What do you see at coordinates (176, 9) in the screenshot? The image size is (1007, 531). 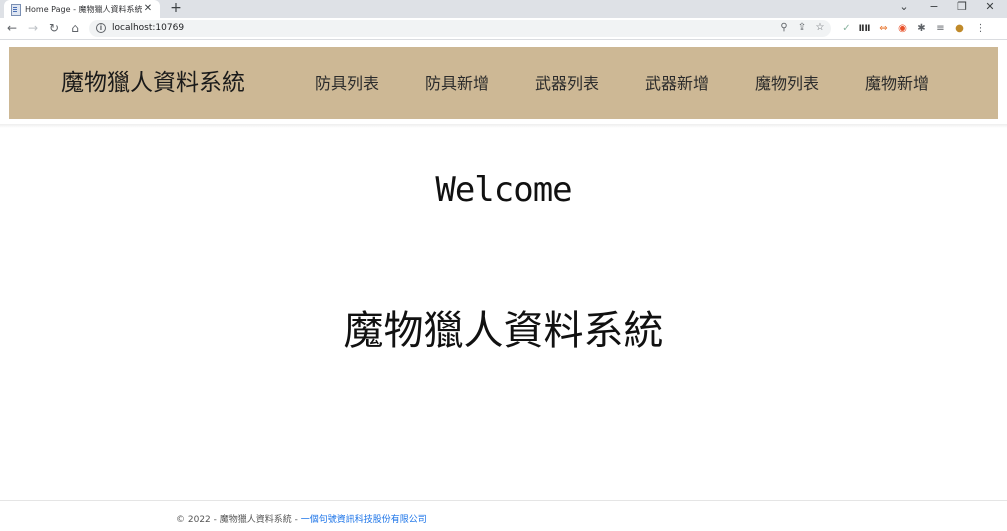 I see `new-tab-button: +` at bounding box center [176, 9].